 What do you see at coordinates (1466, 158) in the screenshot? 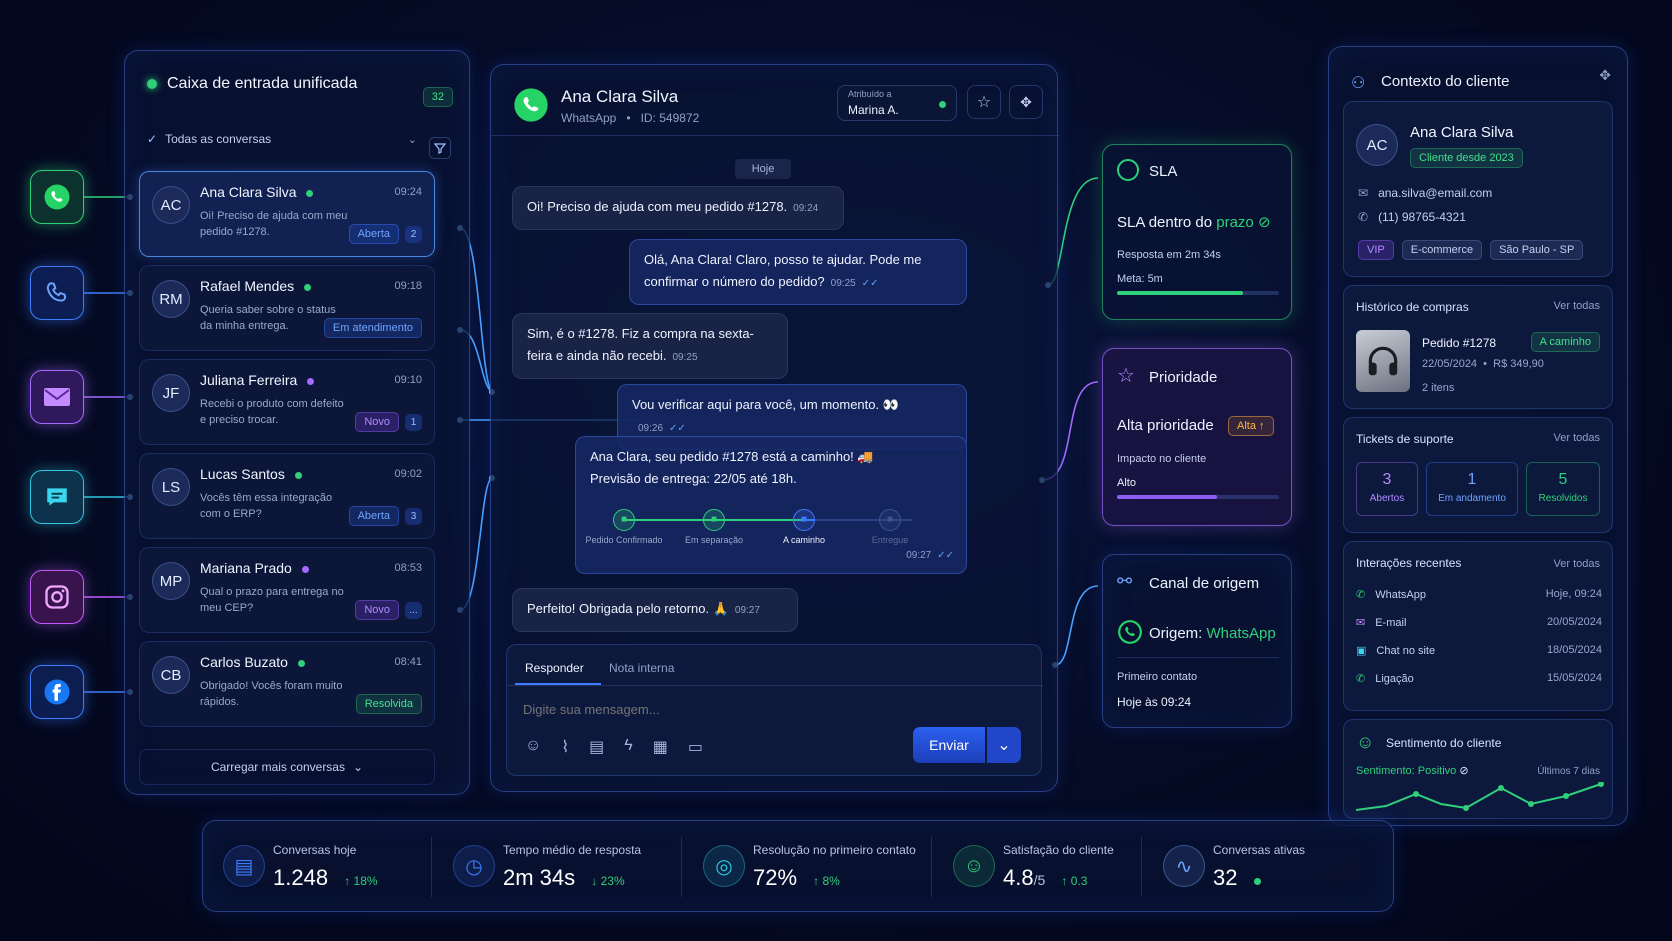
I see `customer-since-badge: Cliente desde 2023` at bounding box center [1466, 158].